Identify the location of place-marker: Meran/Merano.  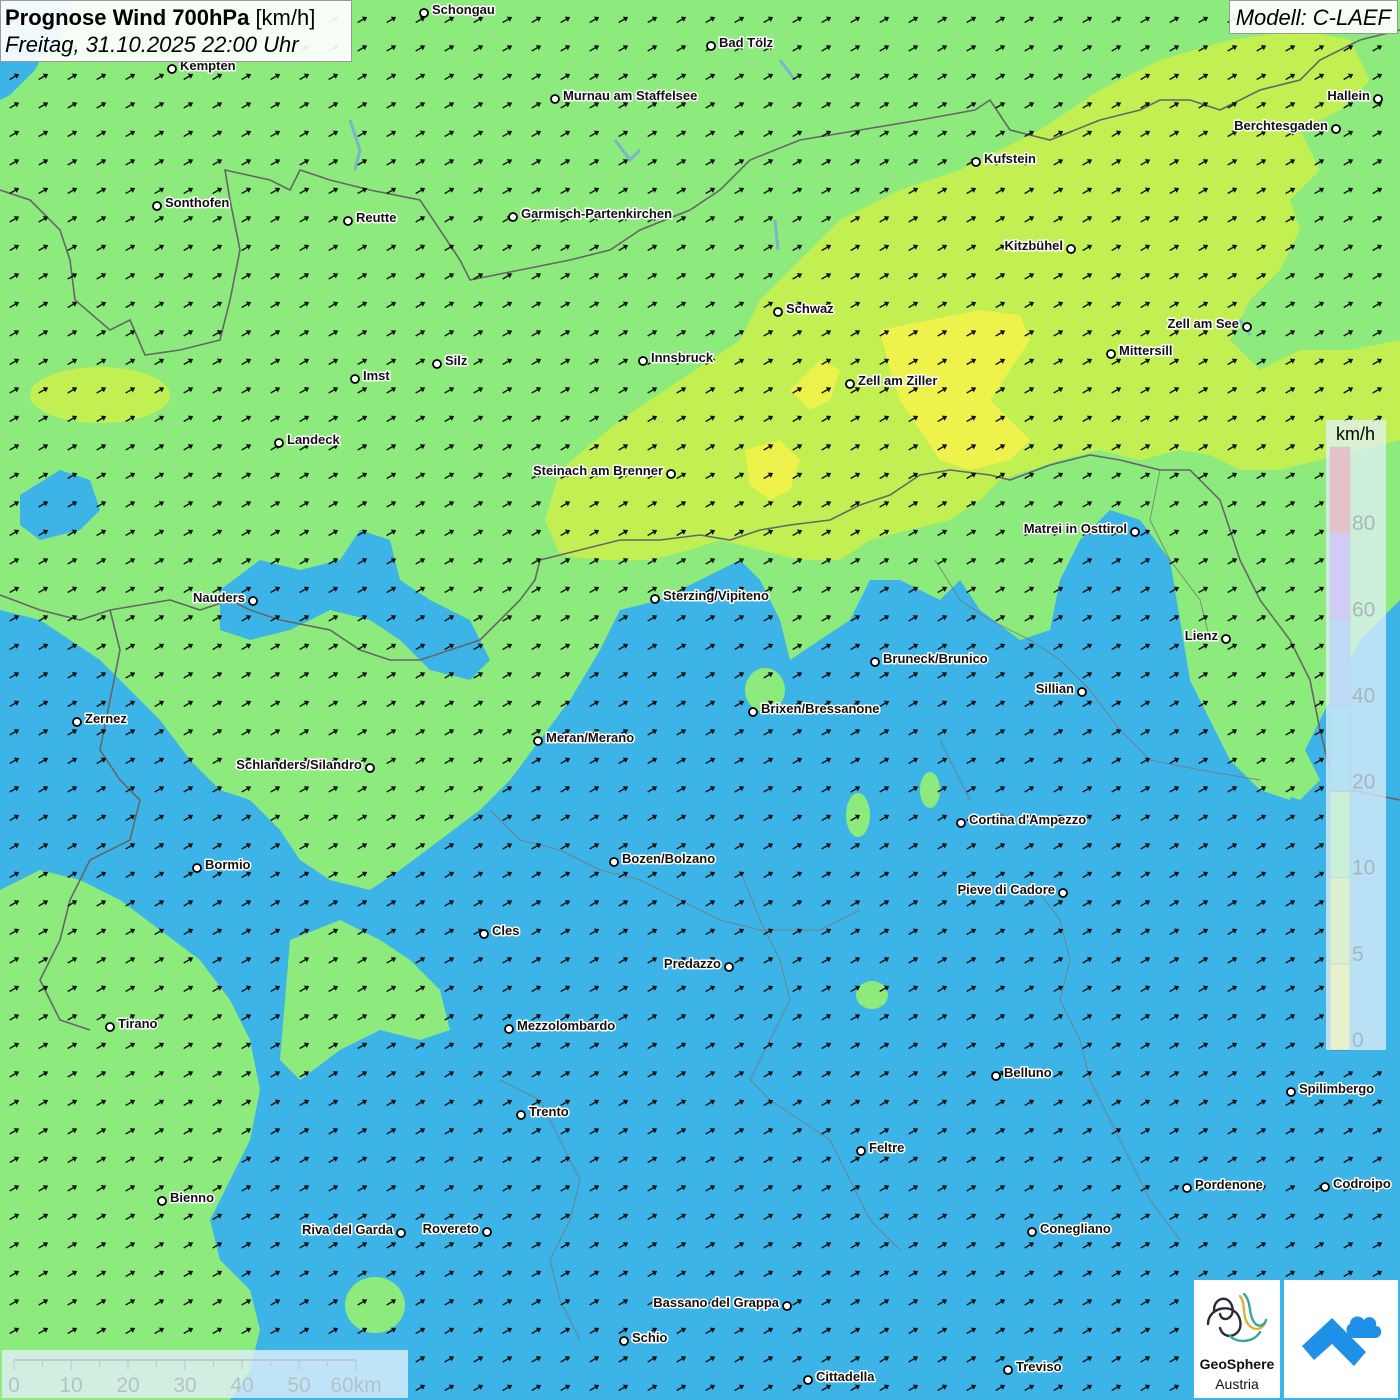
(584, 738).